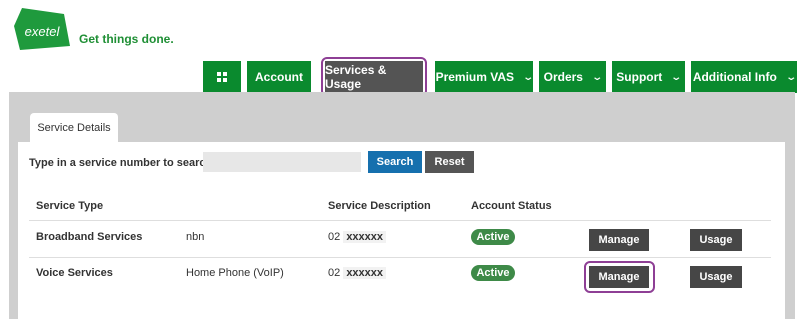  Describe the element at coordinates (511, 206) in the screenshot. I see `header-account-status: Account Status` at that location.